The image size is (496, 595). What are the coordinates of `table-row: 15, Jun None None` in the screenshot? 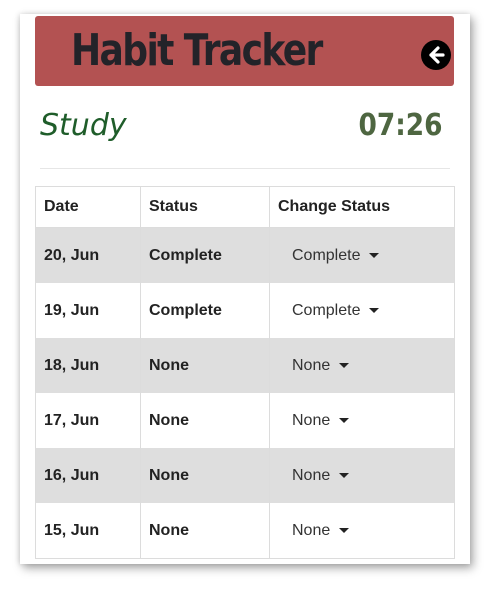 It's located at (245, 531).